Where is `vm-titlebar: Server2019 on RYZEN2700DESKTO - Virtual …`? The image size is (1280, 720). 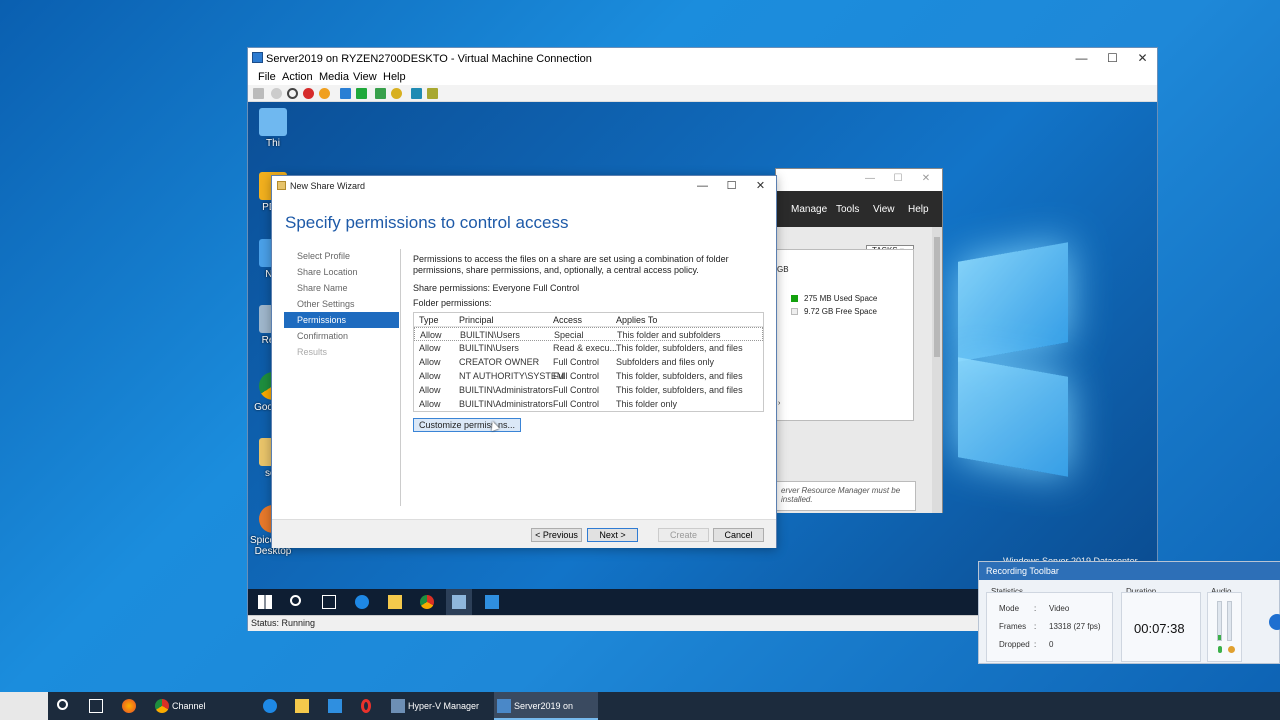 vm-titlebar: Server2019 on RYZEN2700DESKTO - Virtual … is located at coordinates (702, 58).